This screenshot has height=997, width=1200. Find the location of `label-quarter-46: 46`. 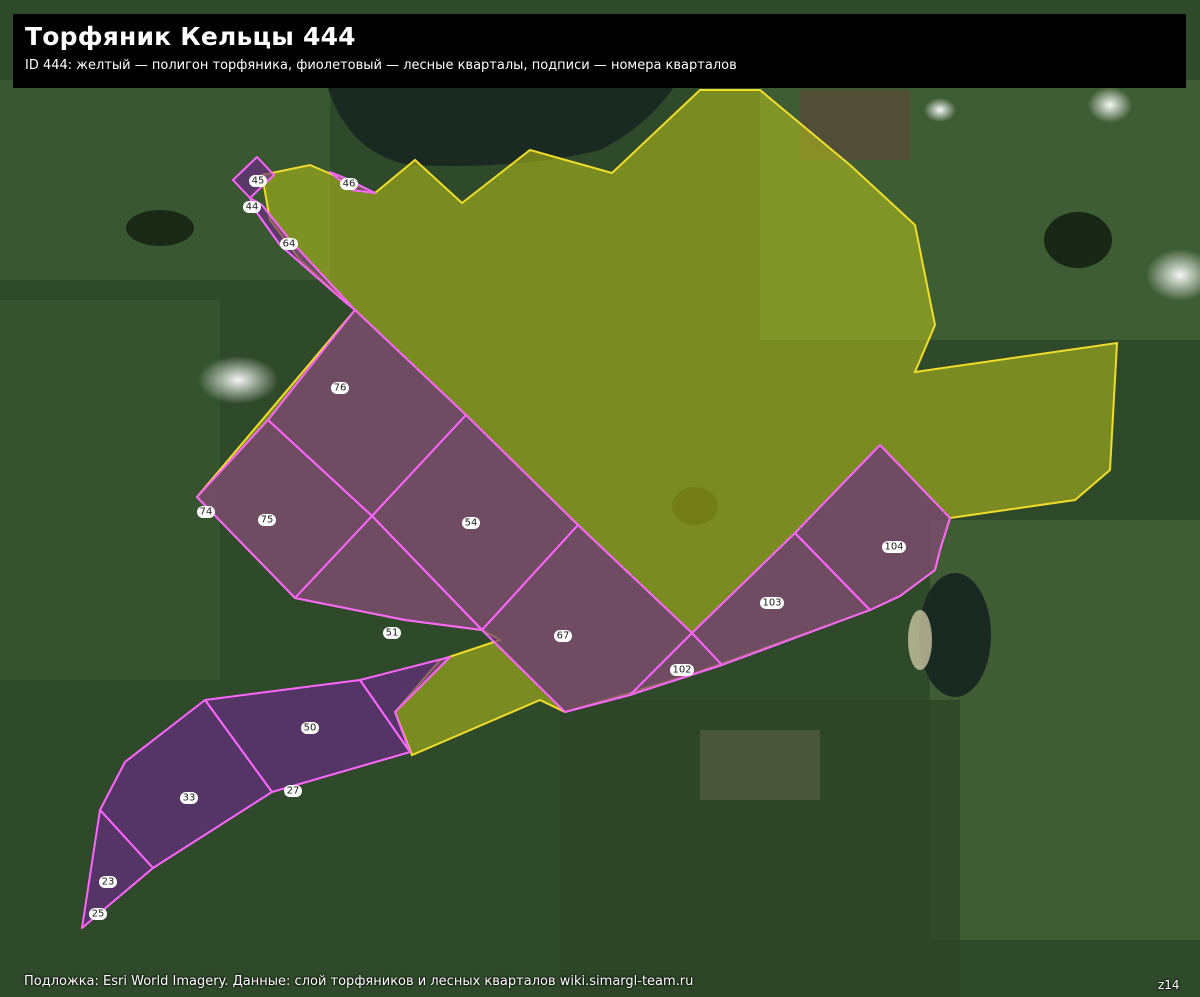

label-quarter-46: 46 is located at coordinates (349, 184).